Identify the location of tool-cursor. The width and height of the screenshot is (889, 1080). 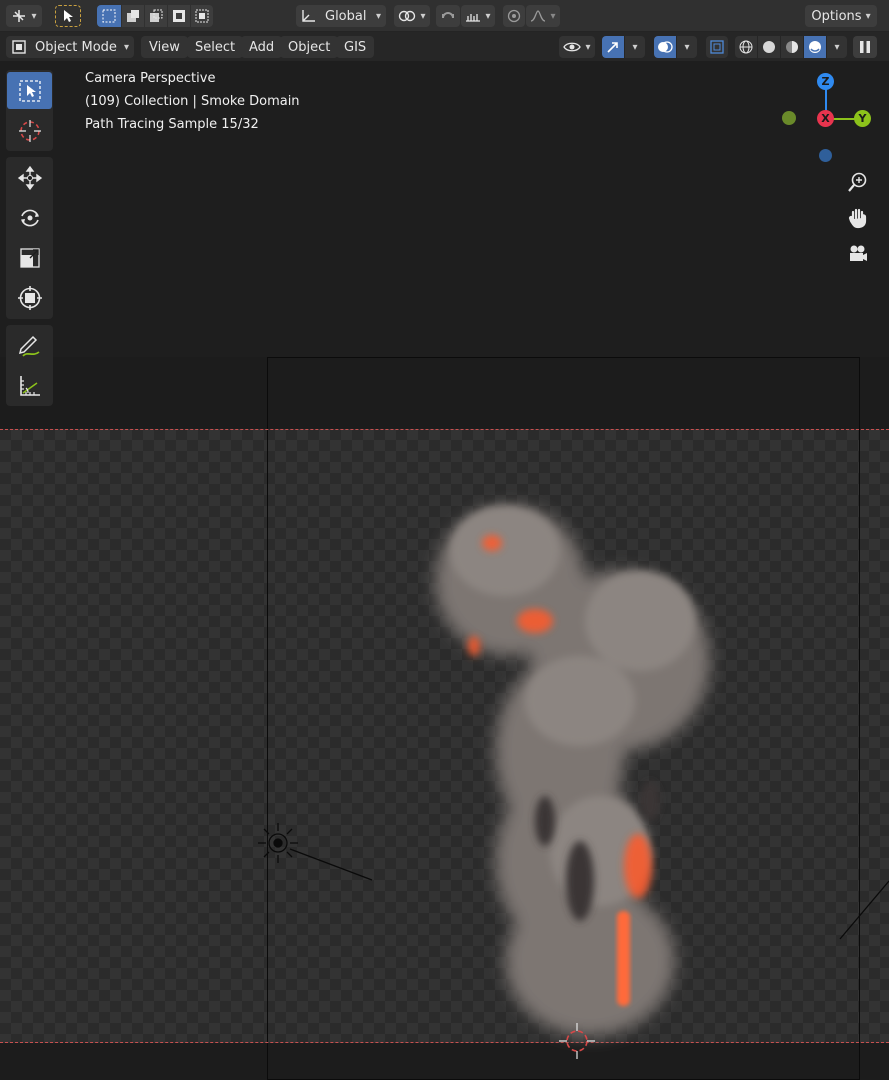
(29, 130).